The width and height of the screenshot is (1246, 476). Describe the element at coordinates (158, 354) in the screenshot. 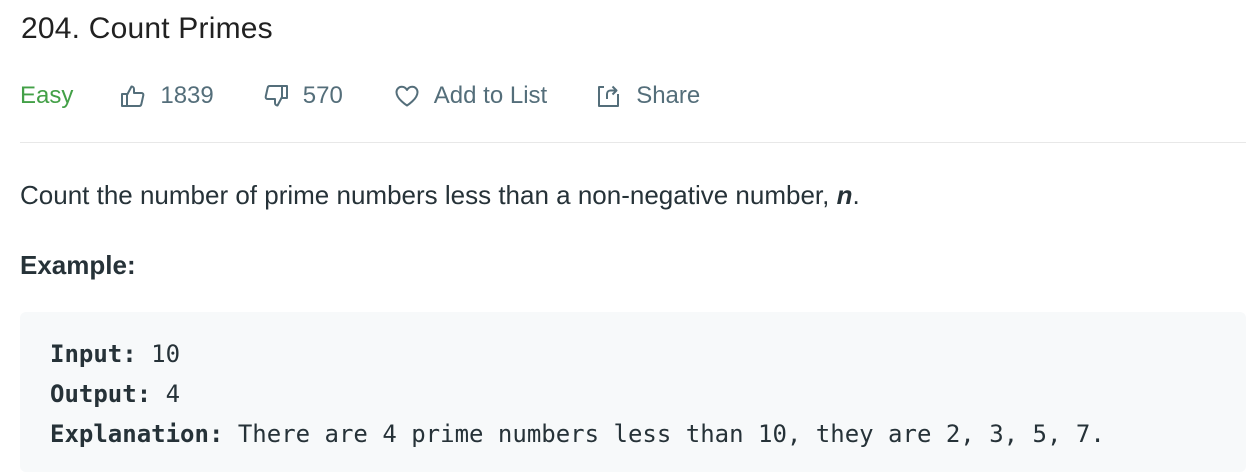

I see `input-value: 10` at that location.